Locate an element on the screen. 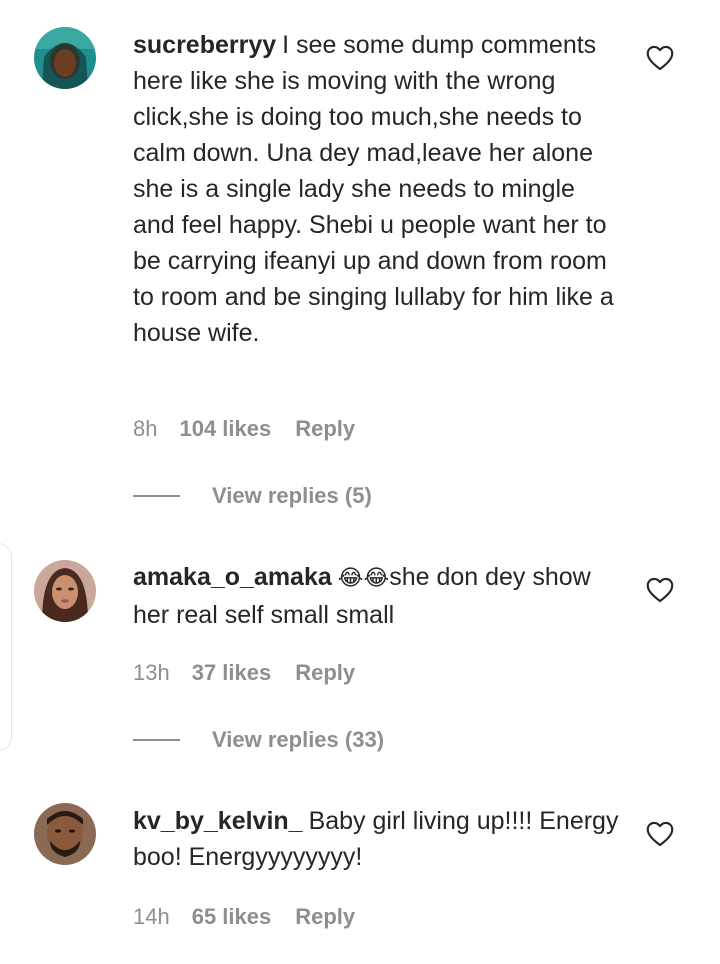 This screenshot has width=720, height=964. comment-username: sucreberryy is located at coordinates (204, 45).